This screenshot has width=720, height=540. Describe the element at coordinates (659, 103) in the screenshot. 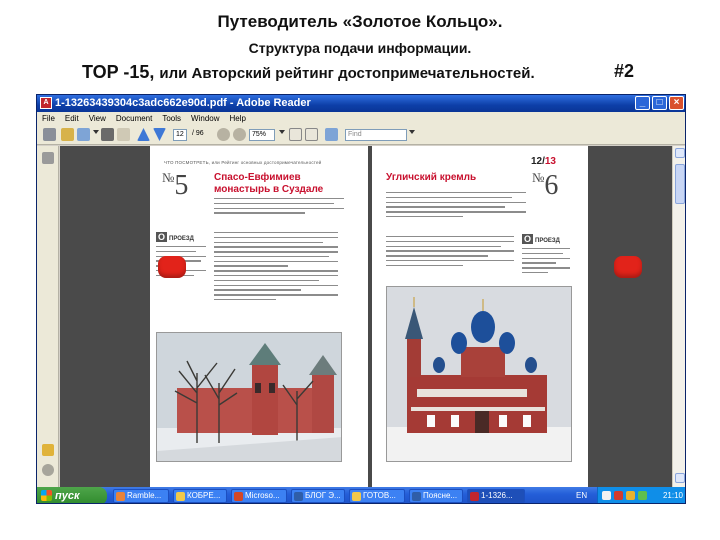

I see `maximize-button: □` at that location.